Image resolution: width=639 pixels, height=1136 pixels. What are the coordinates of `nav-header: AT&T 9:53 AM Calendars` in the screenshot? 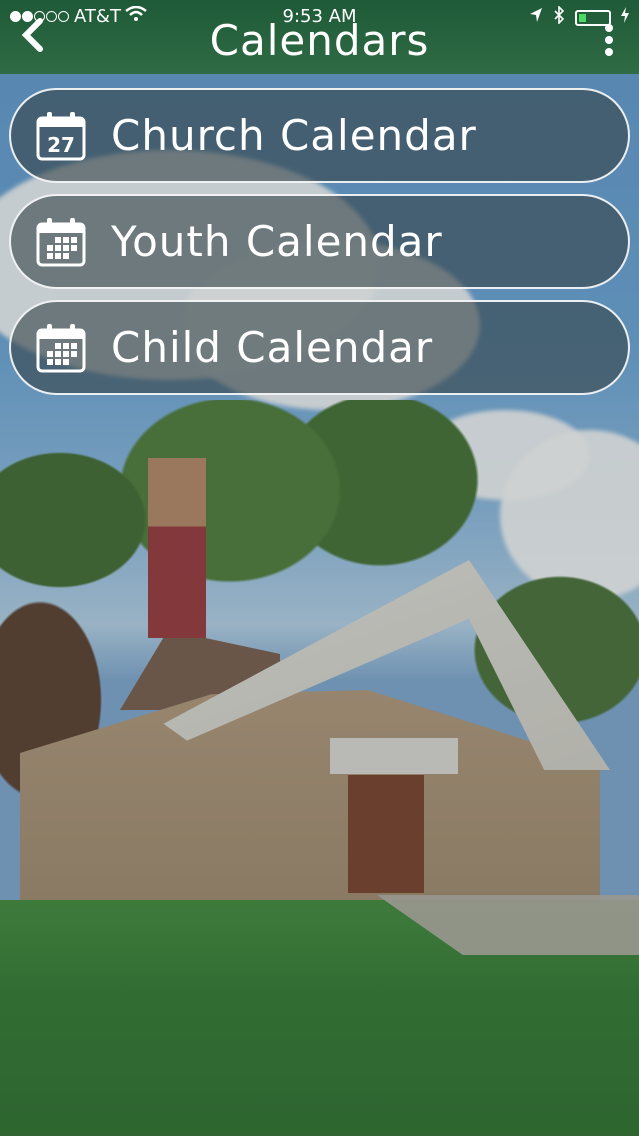 It's located at (319, 37).